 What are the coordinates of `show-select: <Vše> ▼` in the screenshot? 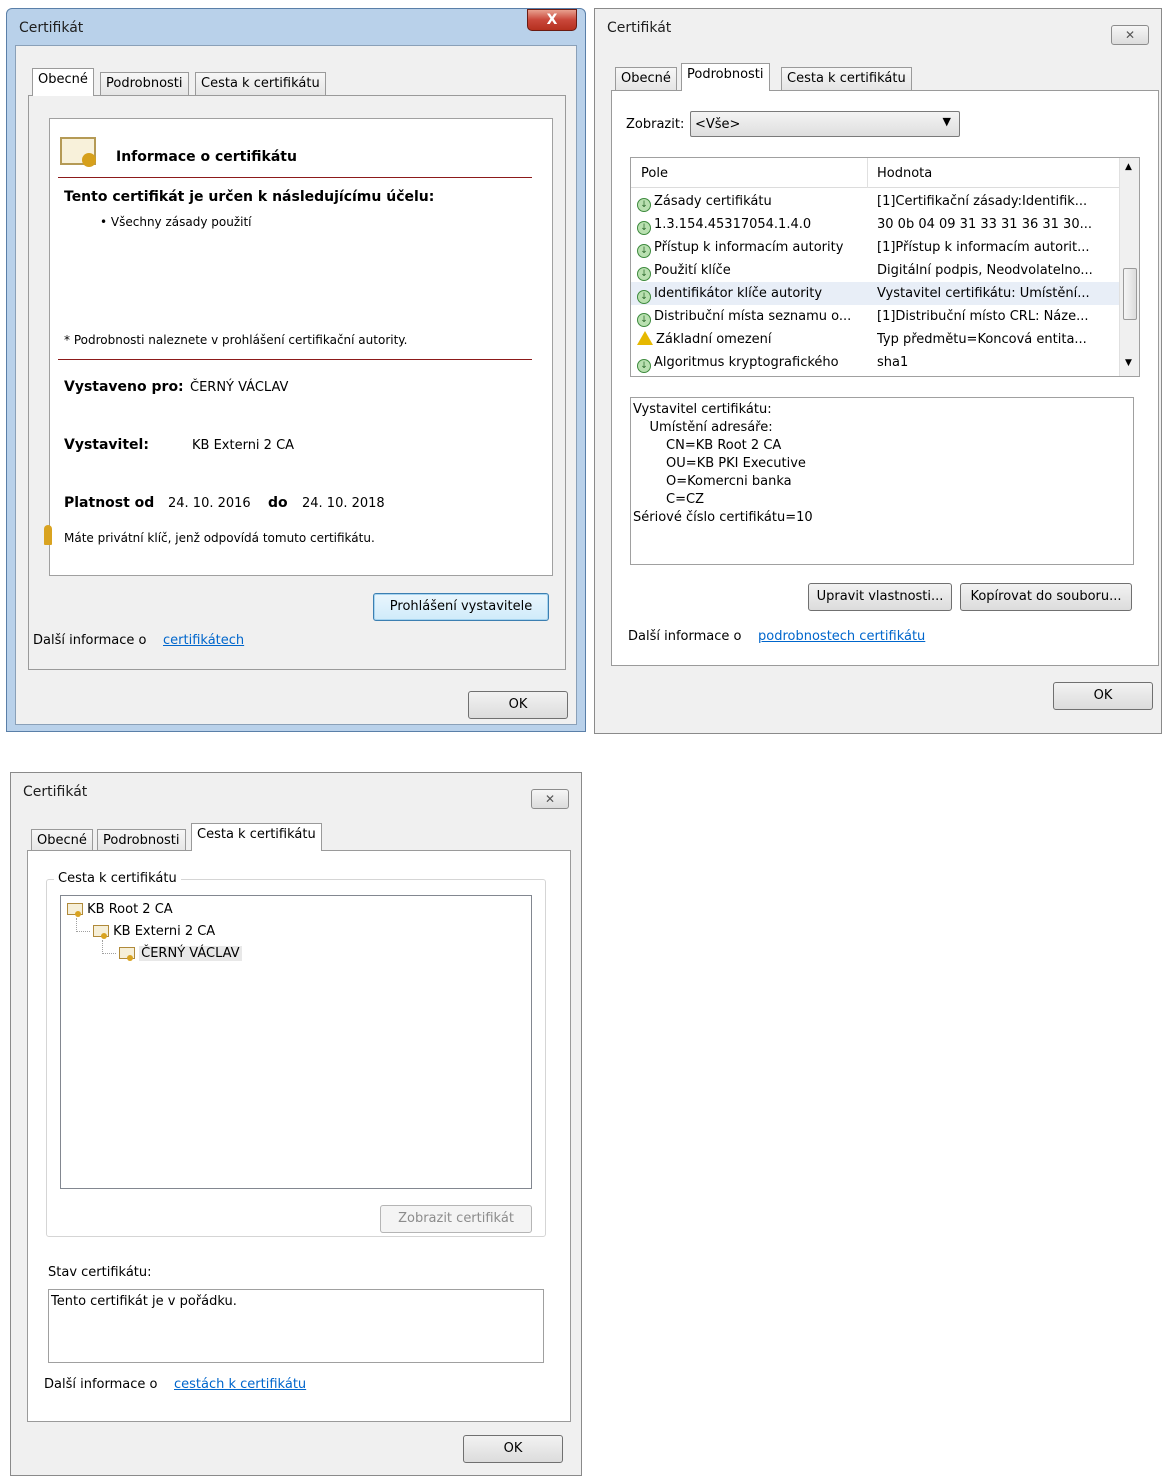 It's located at (825, 124).